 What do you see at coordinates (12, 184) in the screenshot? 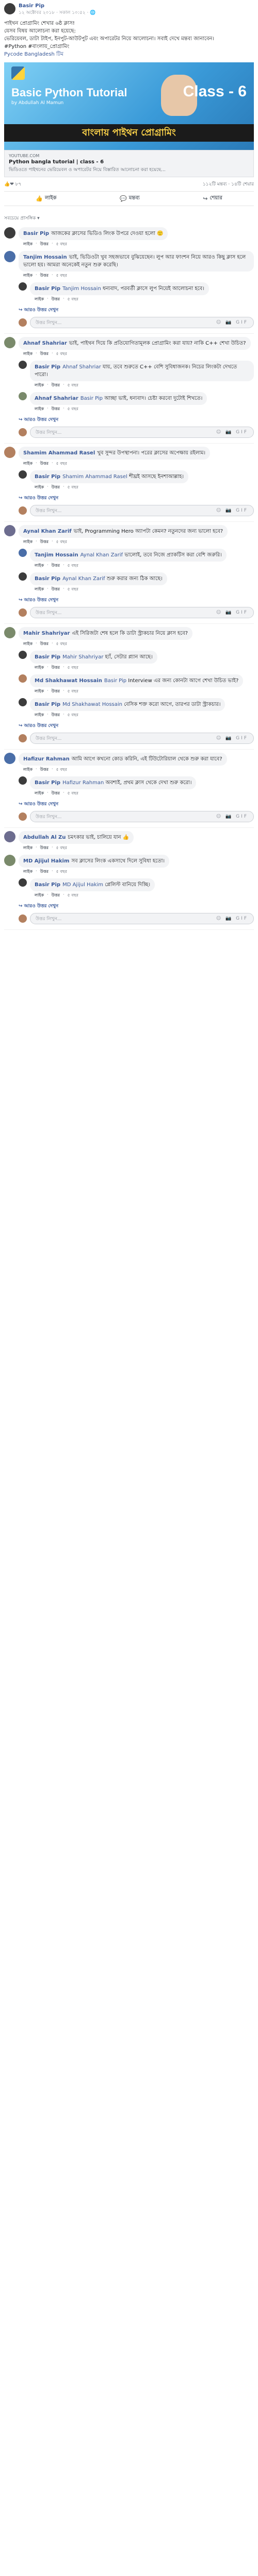
I see `reaction-count: 👍❤ ৮৭` at bounding box center [12, 184].